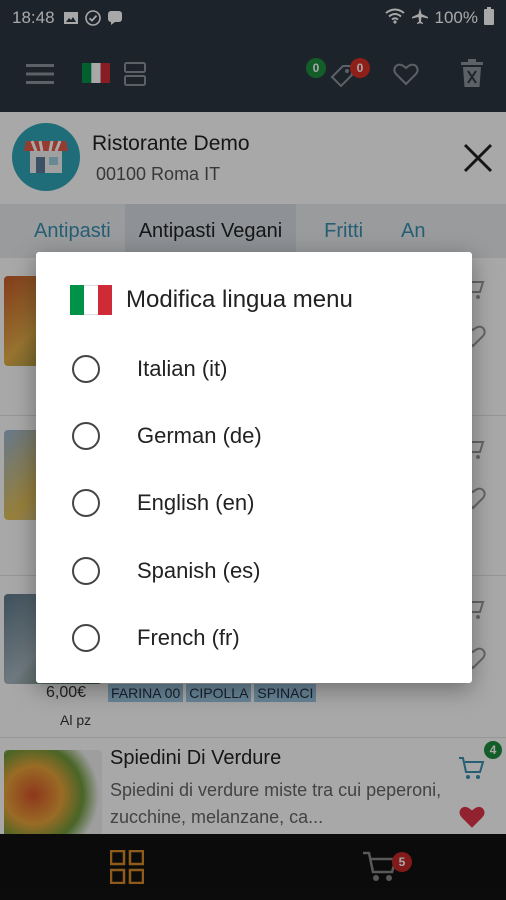 The width and height of the screenshot is (506, 900). I want to click on dialog-title: Modifica lingua menu, so click(239, 299).